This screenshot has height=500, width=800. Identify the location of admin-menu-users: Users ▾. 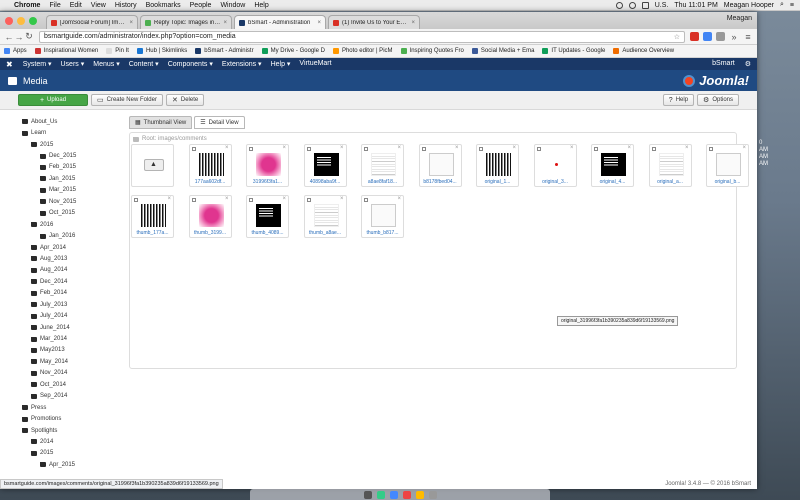
(73, 64).